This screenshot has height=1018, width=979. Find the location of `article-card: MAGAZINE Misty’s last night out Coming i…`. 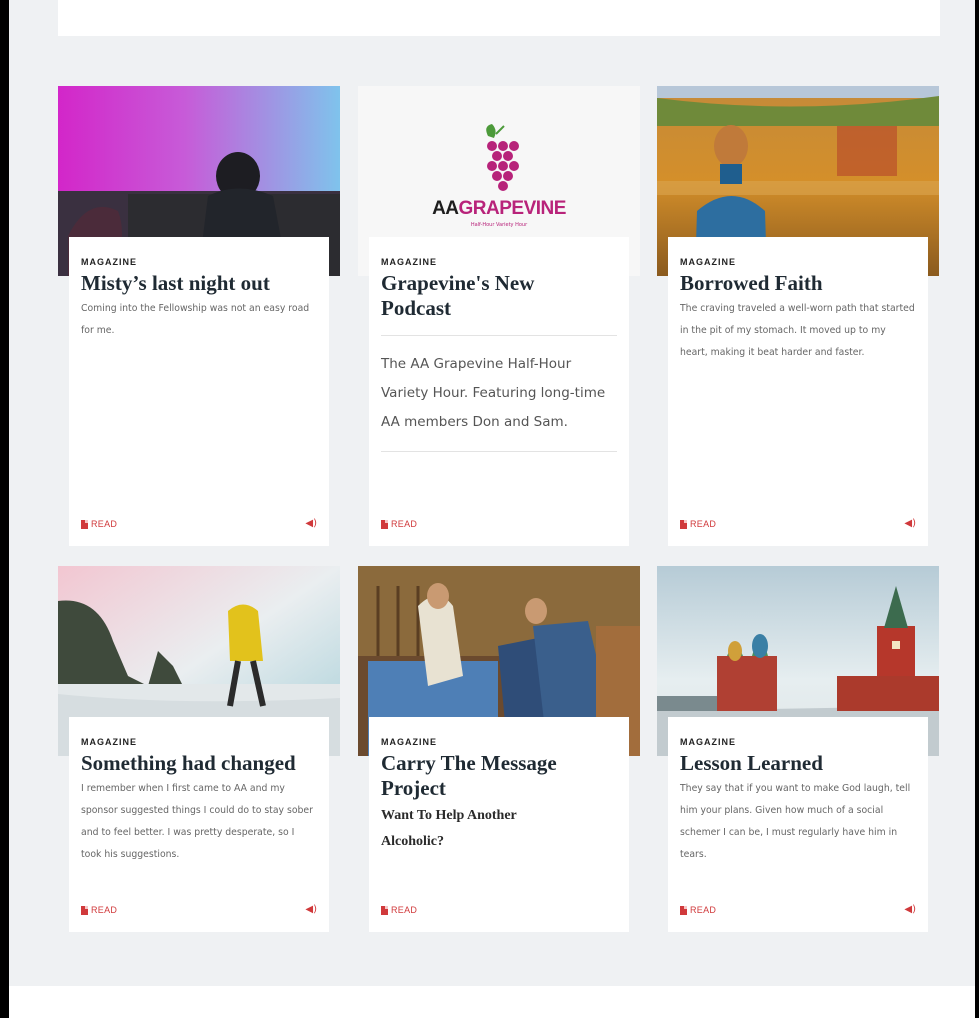

article-card: MAGAZINE Misty’s last night out Coming i… is located at coordinates (199, 316).